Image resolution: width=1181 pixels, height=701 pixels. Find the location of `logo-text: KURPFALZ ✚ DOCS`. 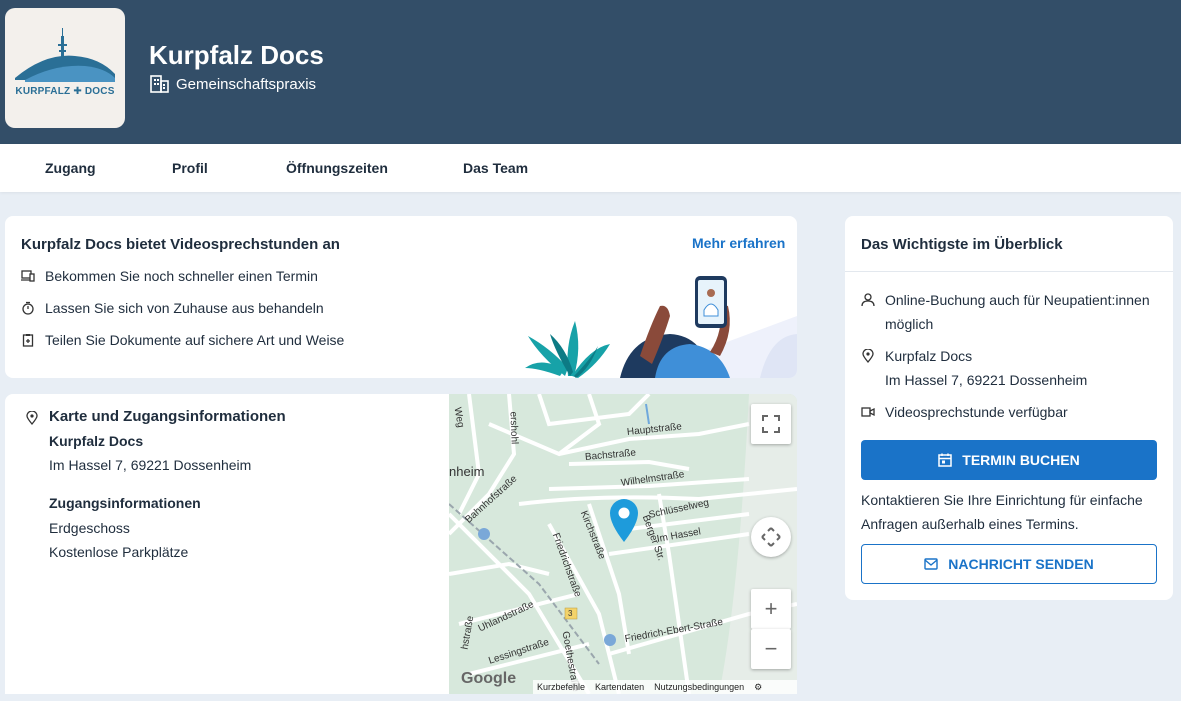

logo-text: KURPFALZ ✚ DOCS is located at coordinates (65, 91).